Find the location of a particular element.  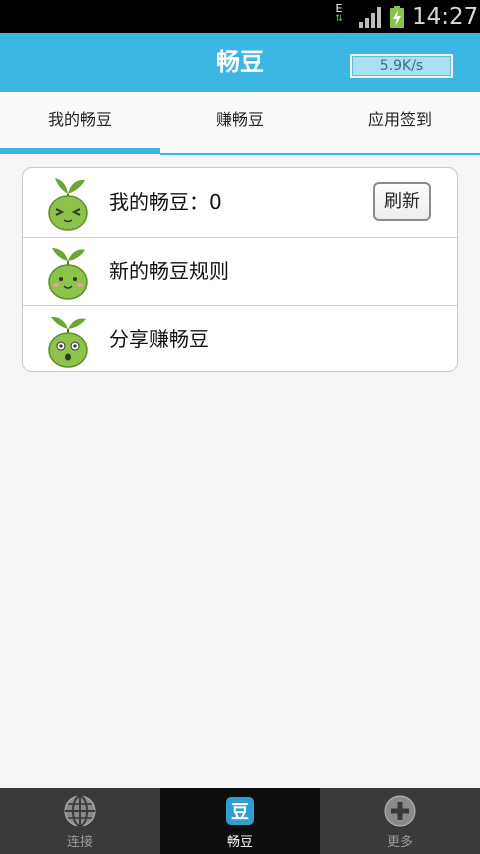

bean-surprised-icon is located at coordinates (68, 342).